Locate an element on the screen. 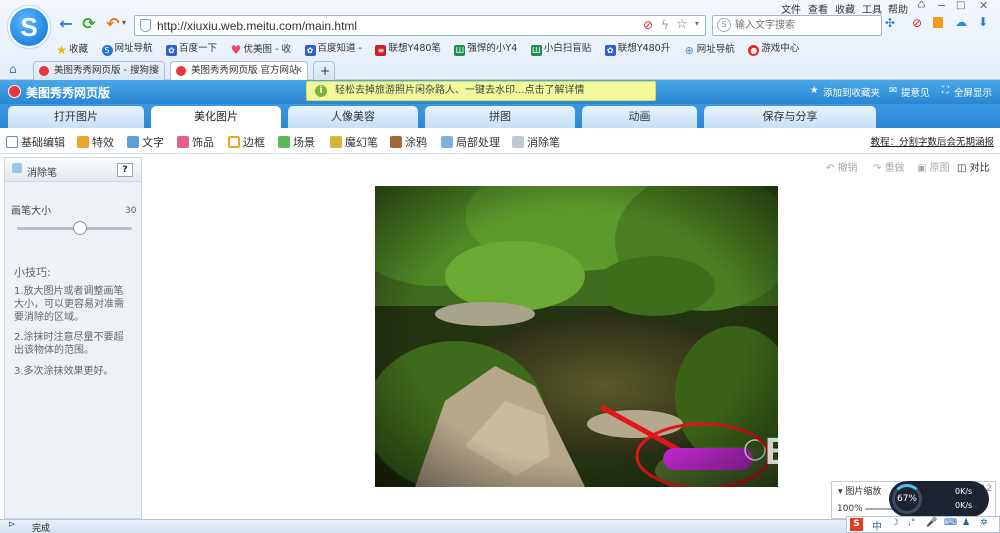  star-icon: ★ is located at coordinates (814, 90).